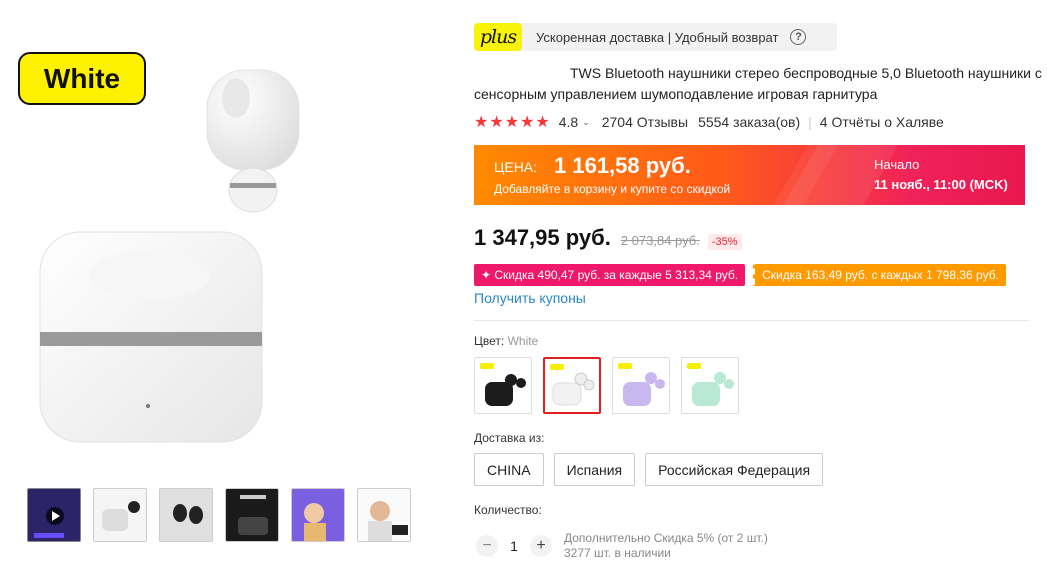  I want to click on color-selected-value: White, so click(523, 341).